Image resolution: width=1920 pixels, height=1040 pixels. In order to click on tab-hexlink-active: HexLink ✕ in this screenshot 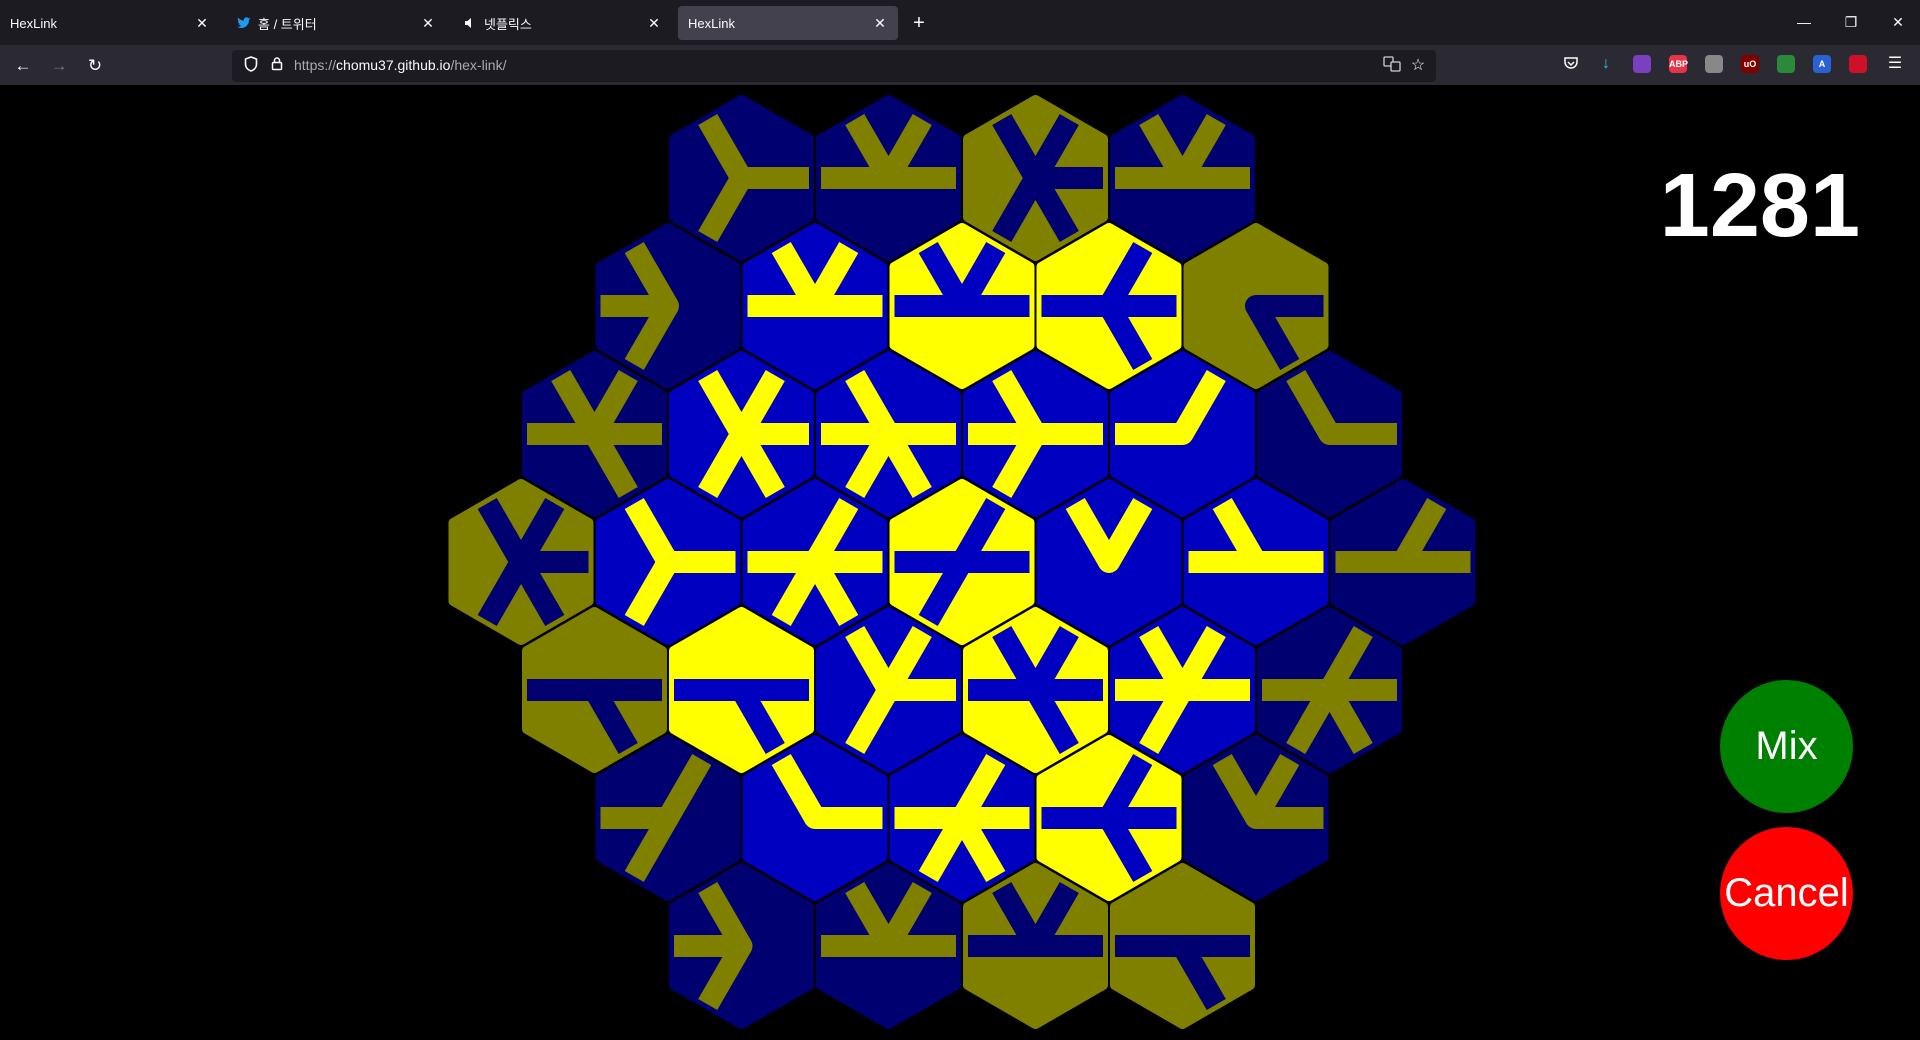, I will do `click(788, 23)`.